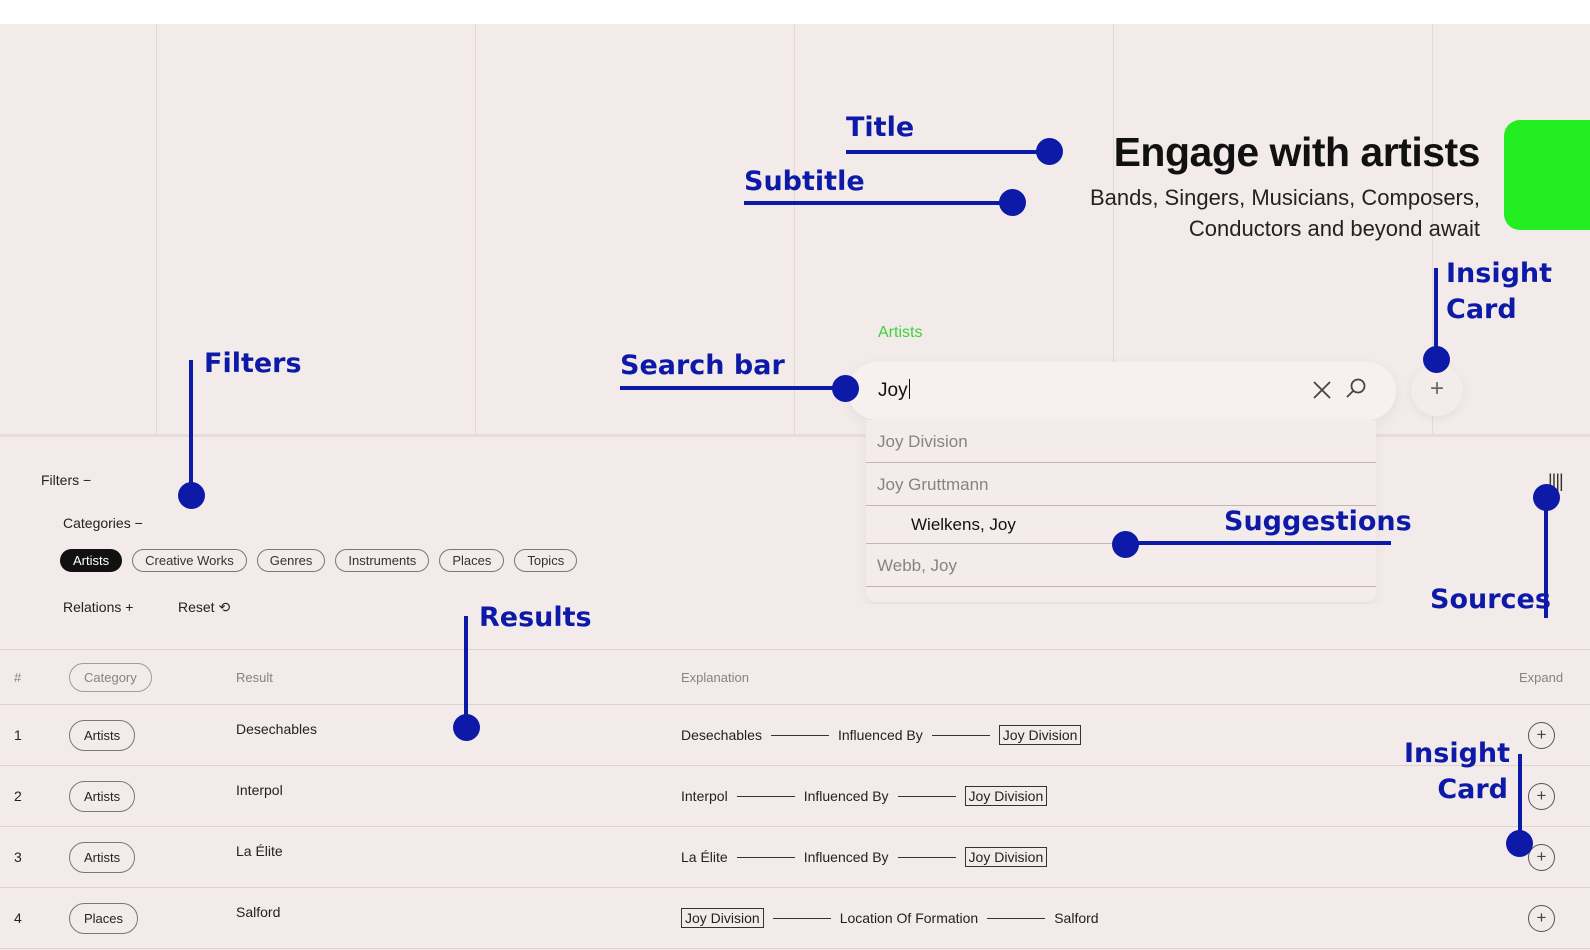 This screenshot has width=1590, height=950. What do you see at coordinates (722, 918) in the screenshot?
I see `relation-source: Joy Division` at bounding box center [722, 918].